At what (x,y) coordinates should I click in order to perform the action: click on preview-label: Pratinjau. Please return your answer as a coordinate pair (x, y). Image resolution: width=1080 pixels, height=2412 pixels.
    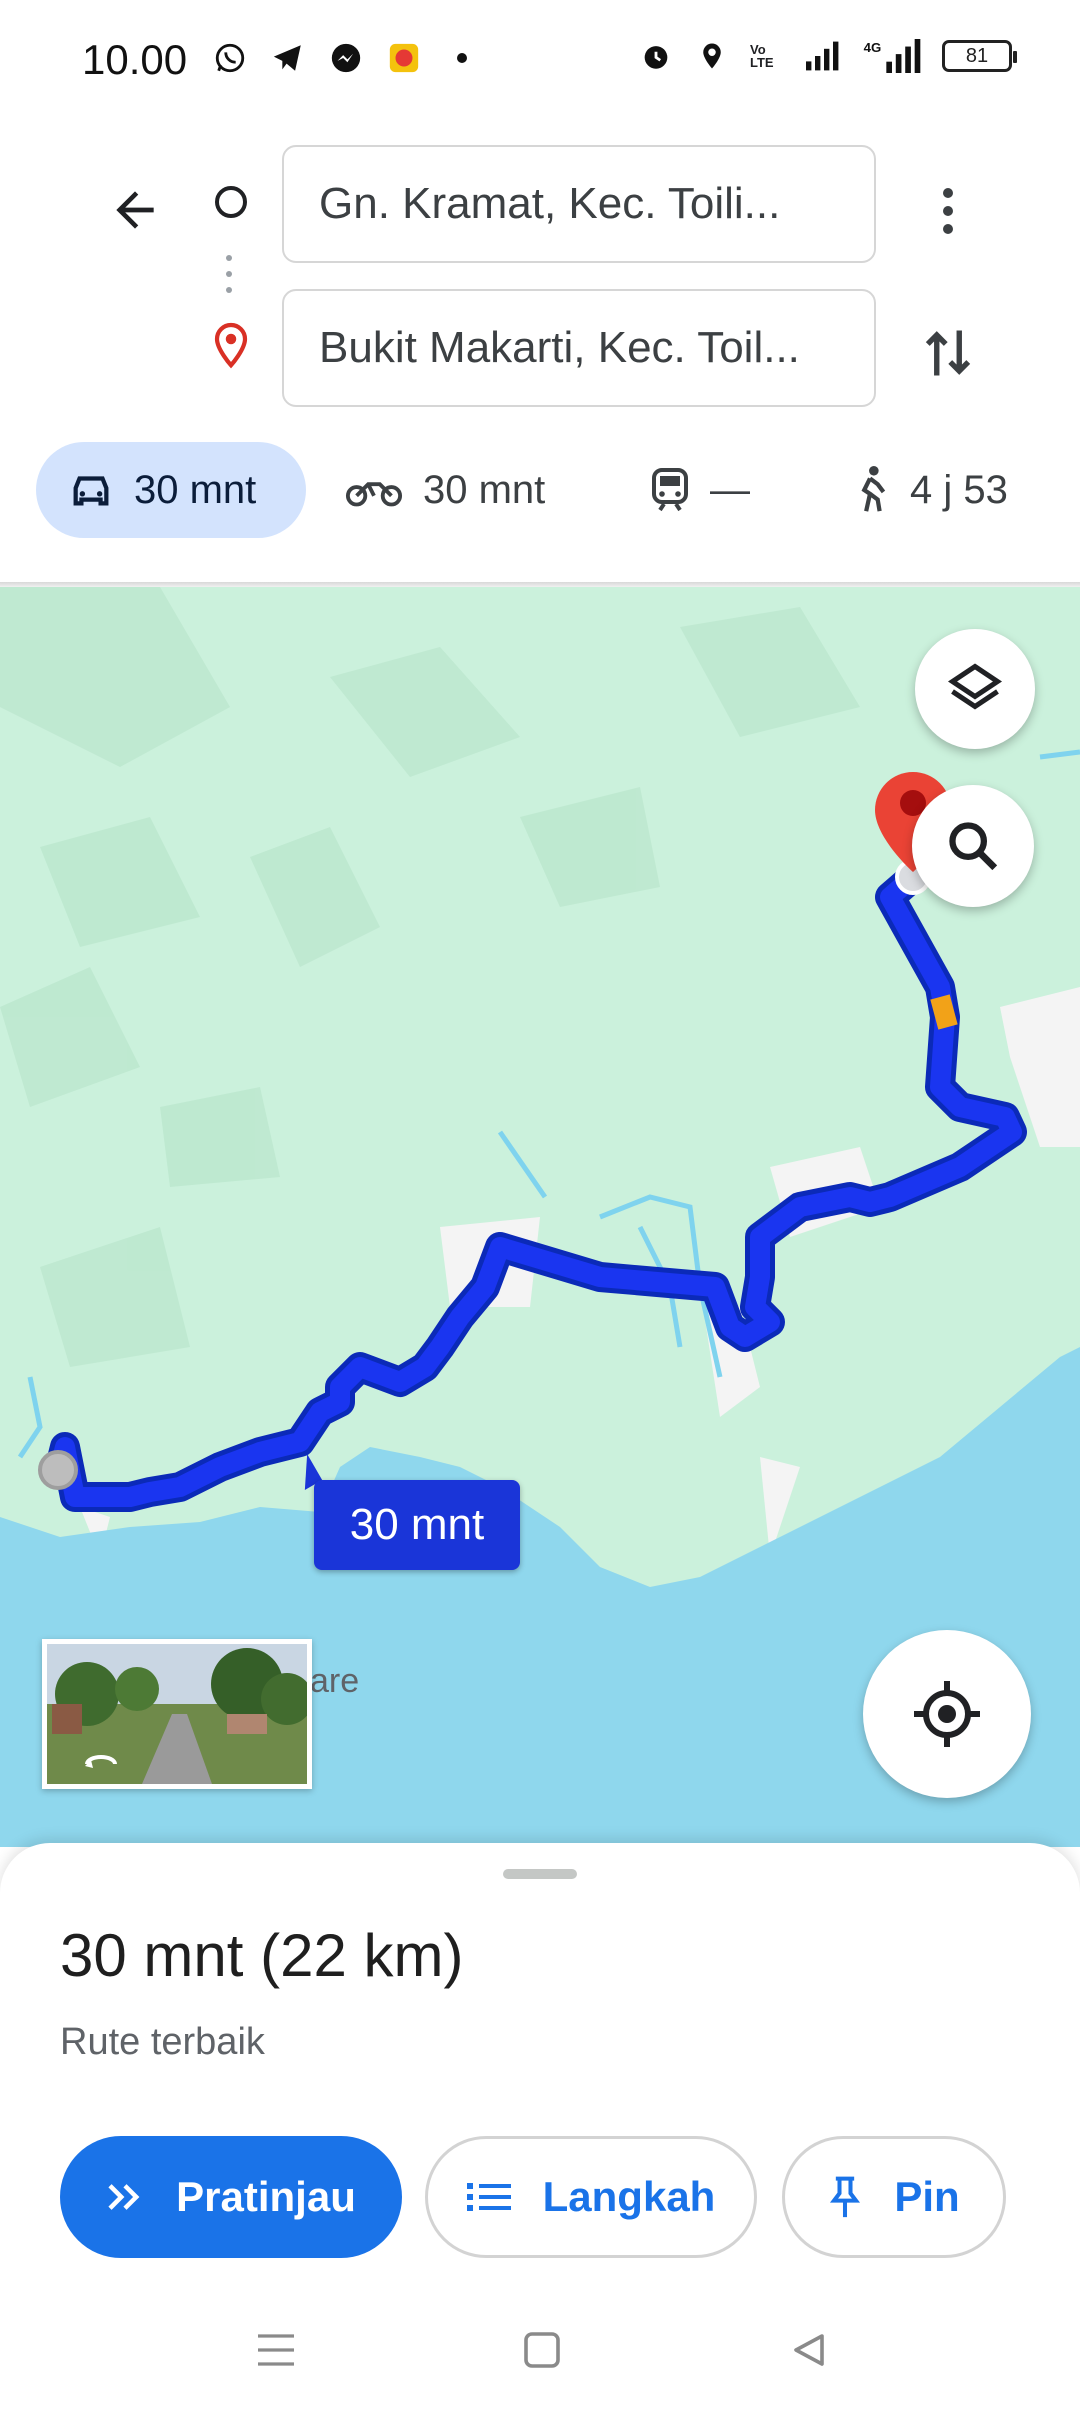
    Looking at the image, I should click on (266, 2196).